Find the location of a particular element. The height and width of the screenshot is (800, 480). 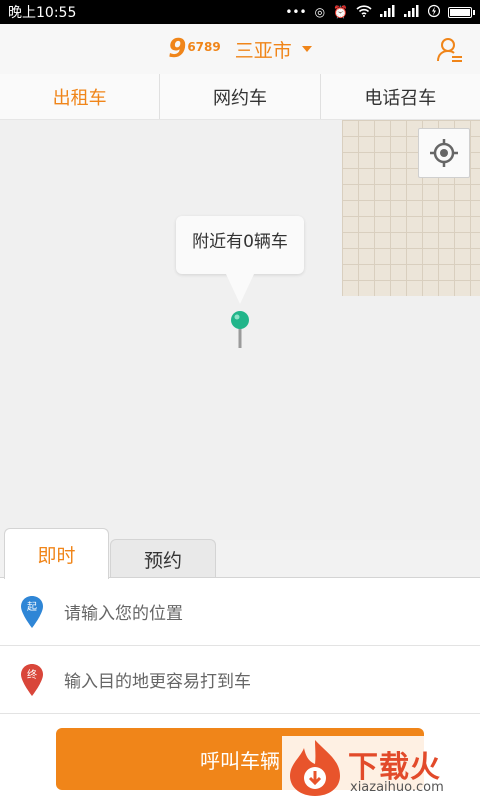

user-icon is located at coordinates (449, 50).